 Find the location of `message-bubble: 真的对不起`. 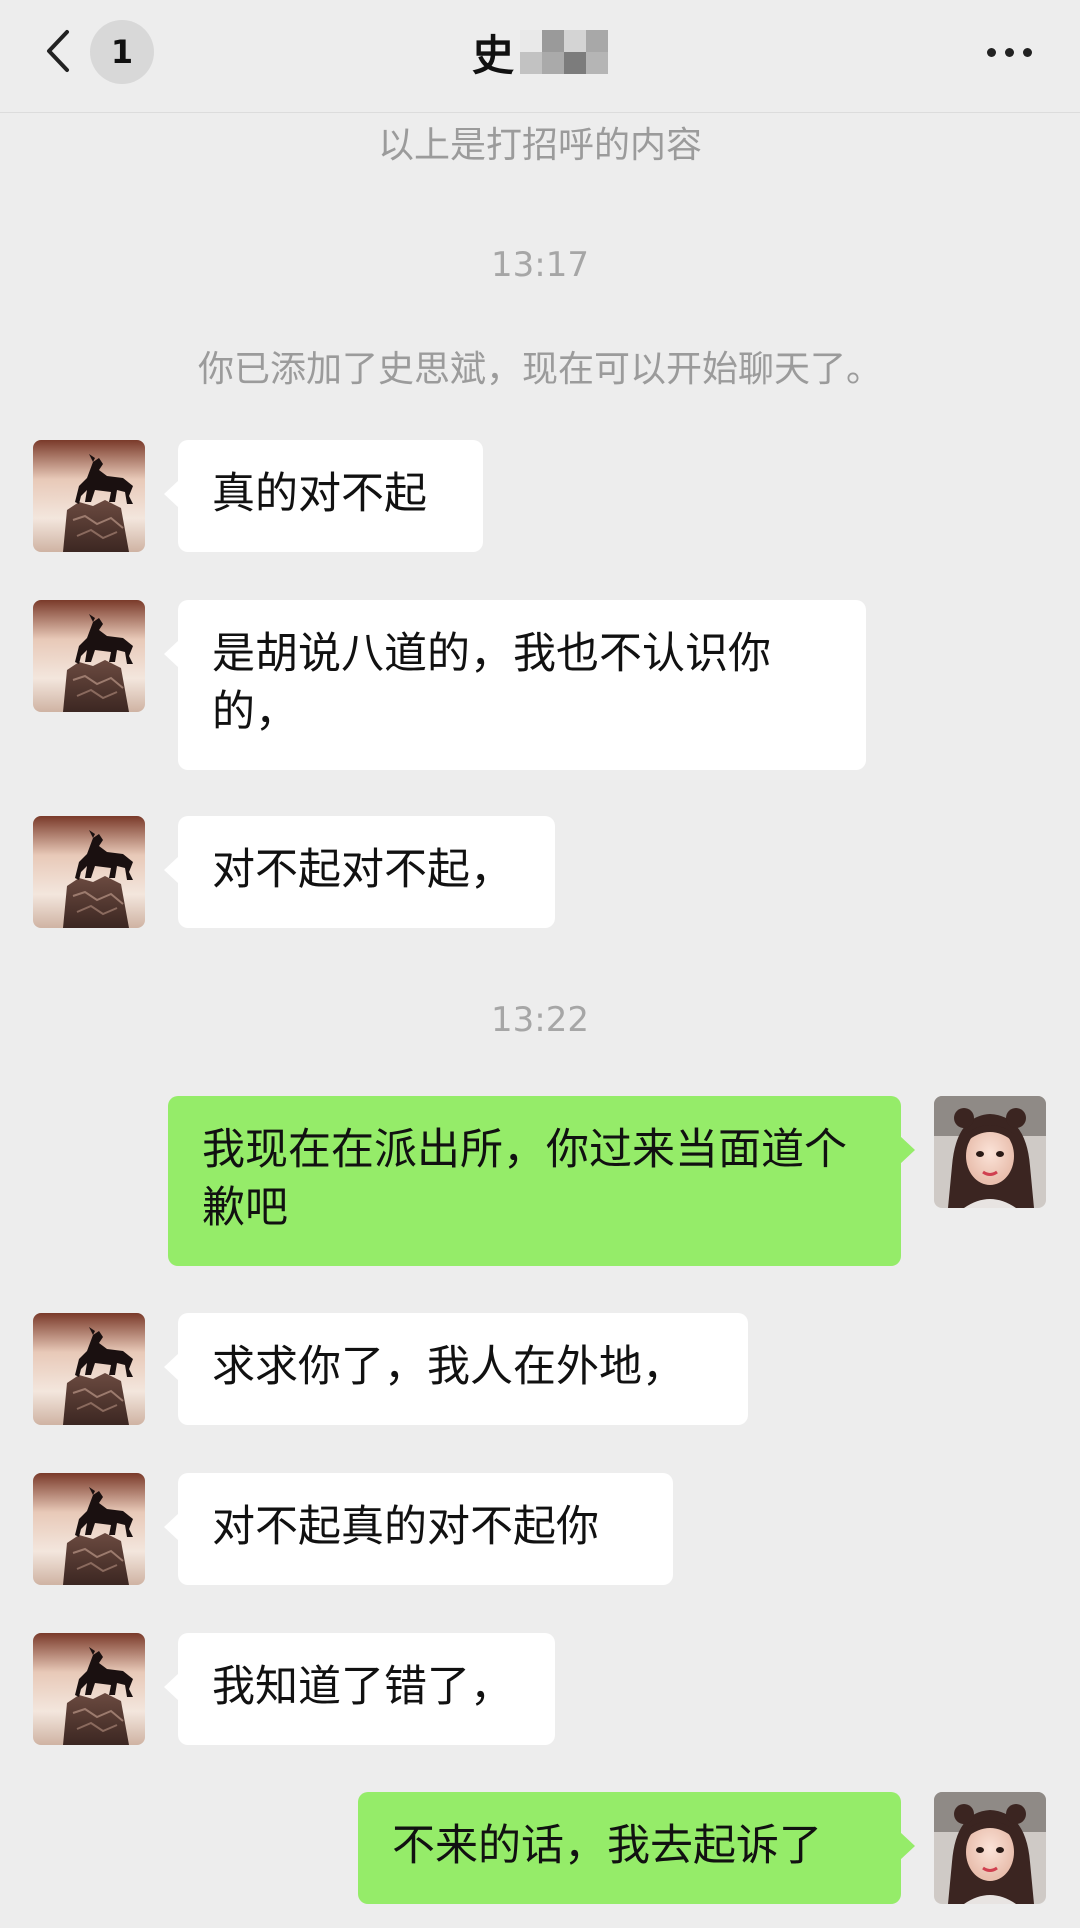

message-bubble: 真的对不起 is located at coordinates (323, 496).